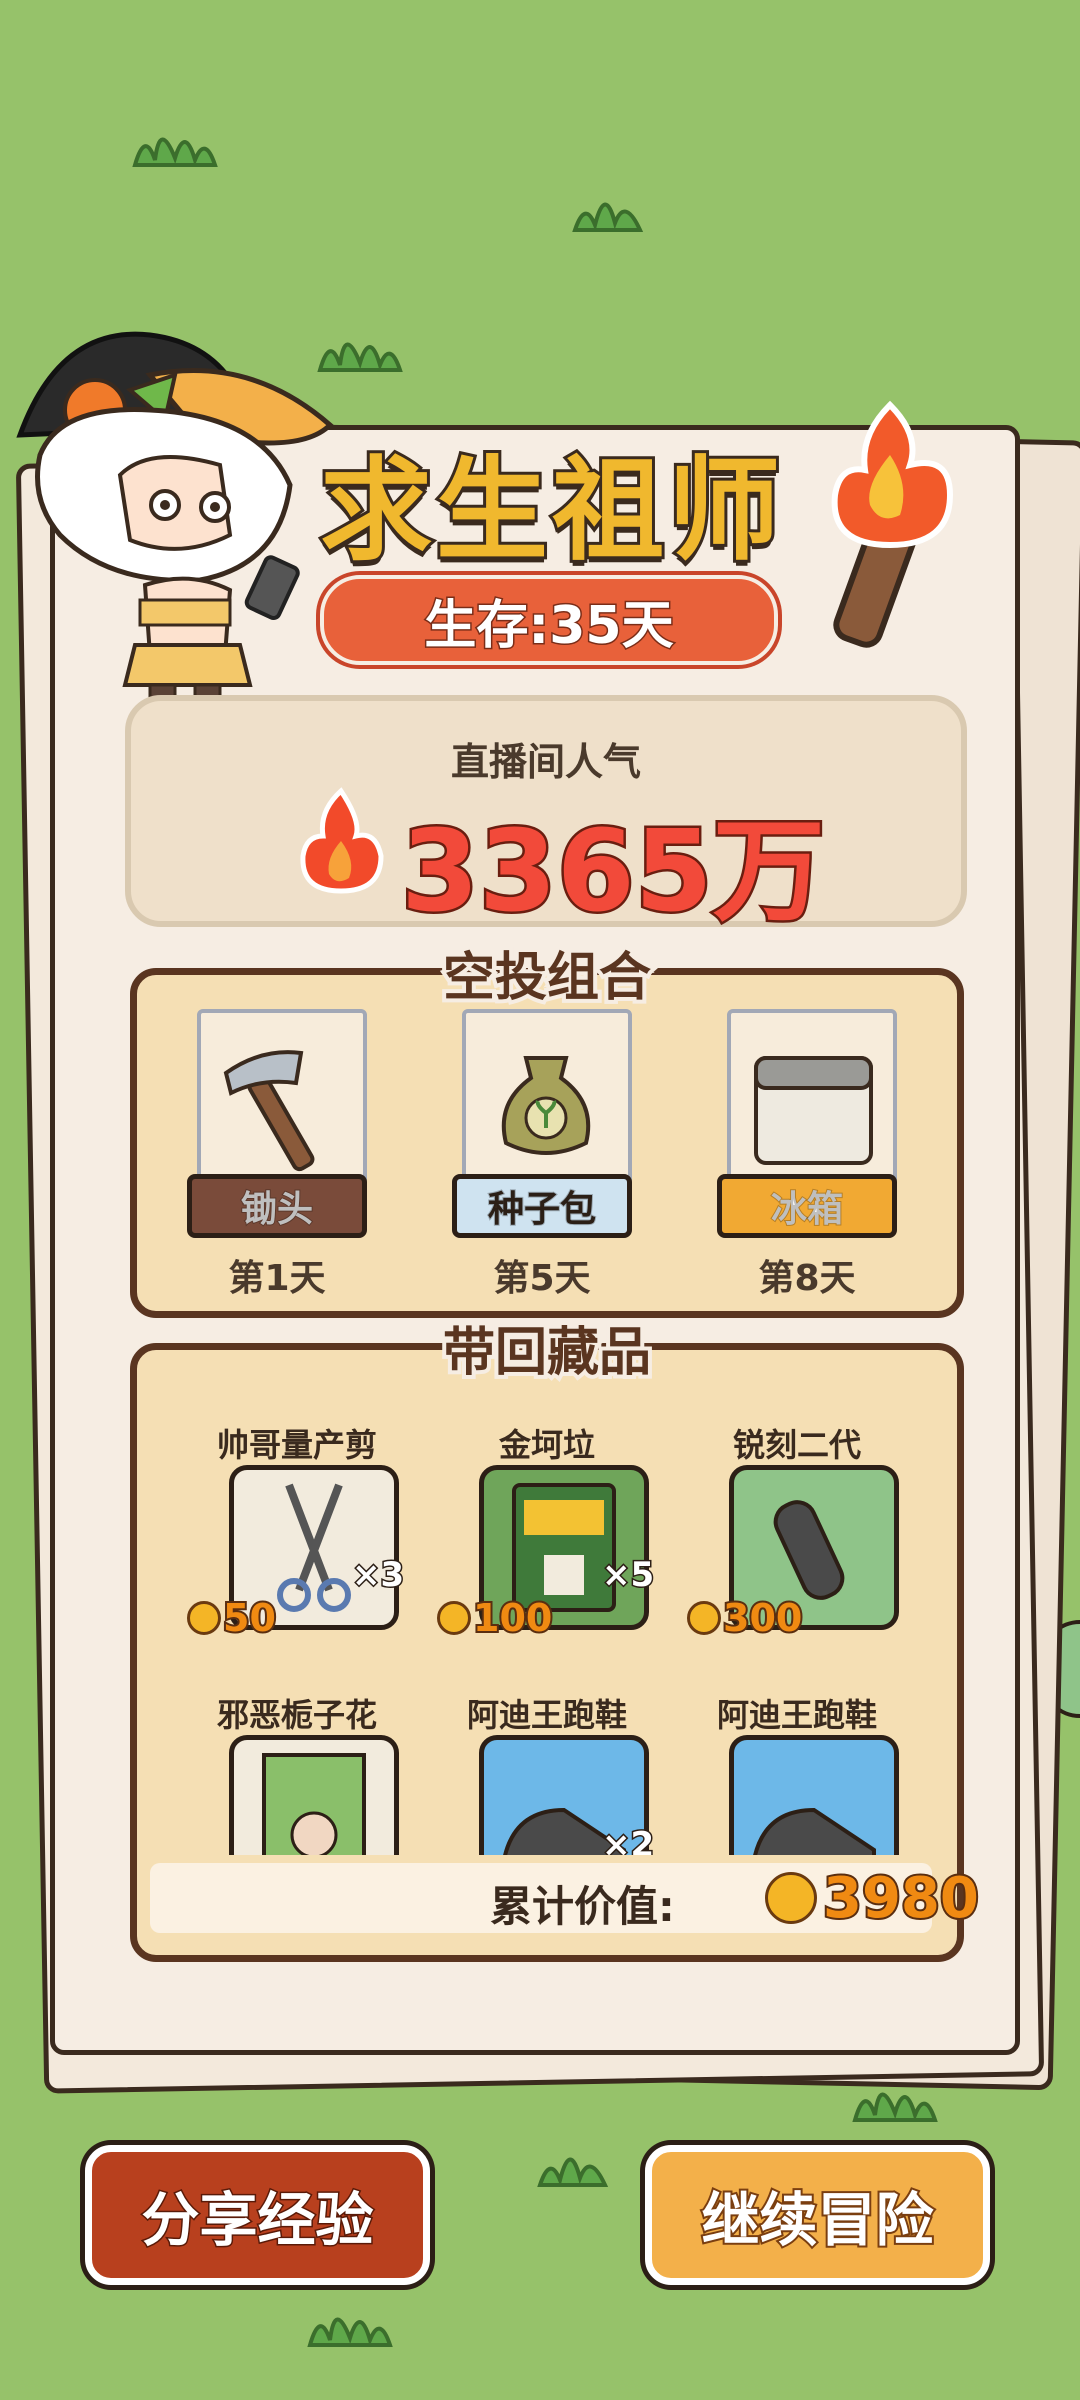  I want to click on share-experience-button: 分享经验, so click(257, 2215).